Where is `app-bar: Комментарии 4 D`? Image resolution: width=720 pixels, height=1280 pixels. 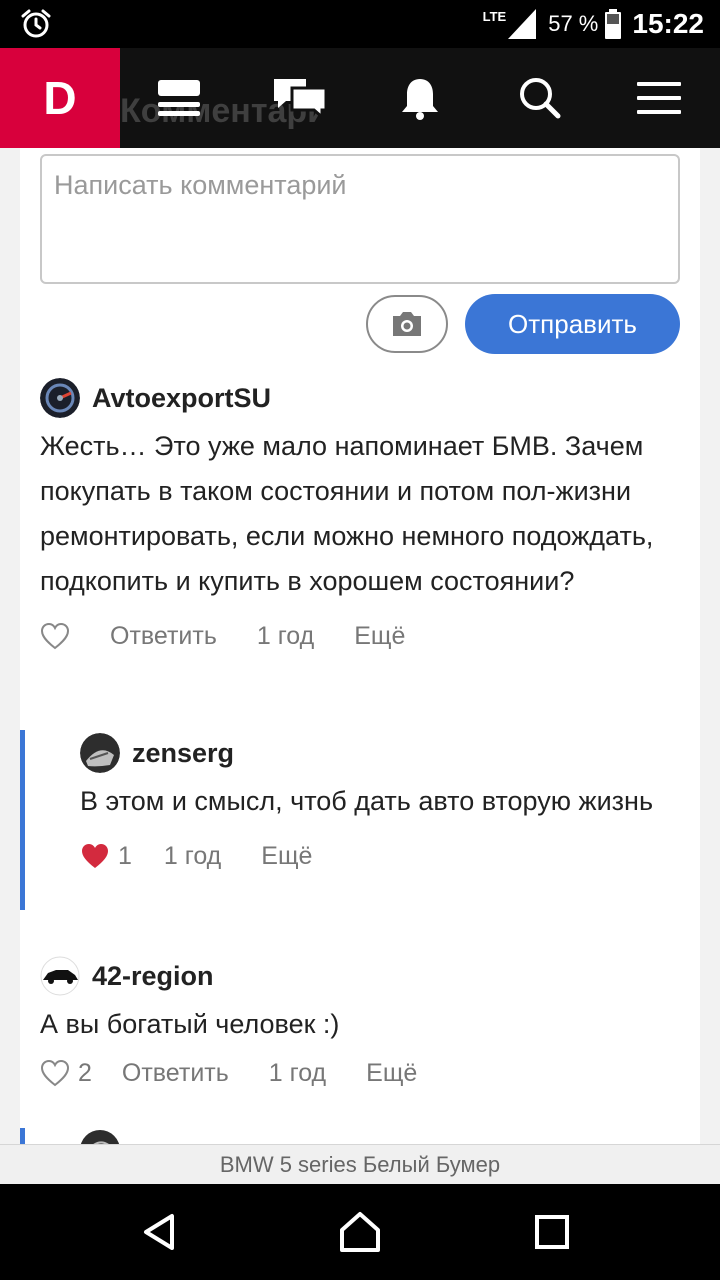 app-bar: Комментарии 4 D is located at coordinates (360, 98).